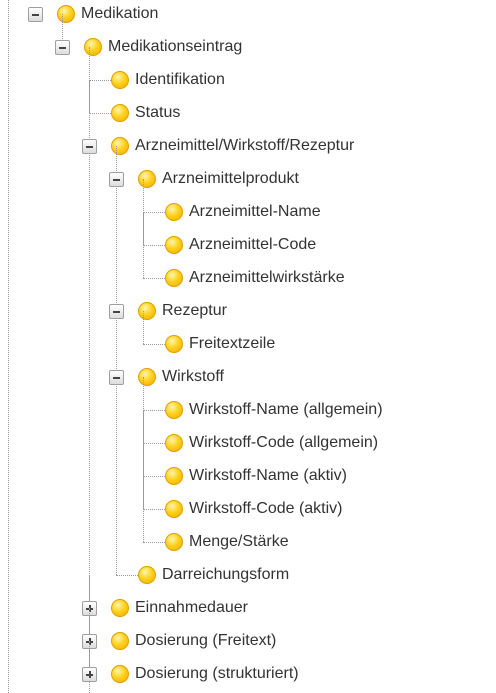 This screenshot has width=496, height=693. Describe the element at coordinates (286, 410) in the screenshot. I see `tree-node-wirkstoff-name-allgemein: Wirkstoff-Name (allgemein)` at that location.